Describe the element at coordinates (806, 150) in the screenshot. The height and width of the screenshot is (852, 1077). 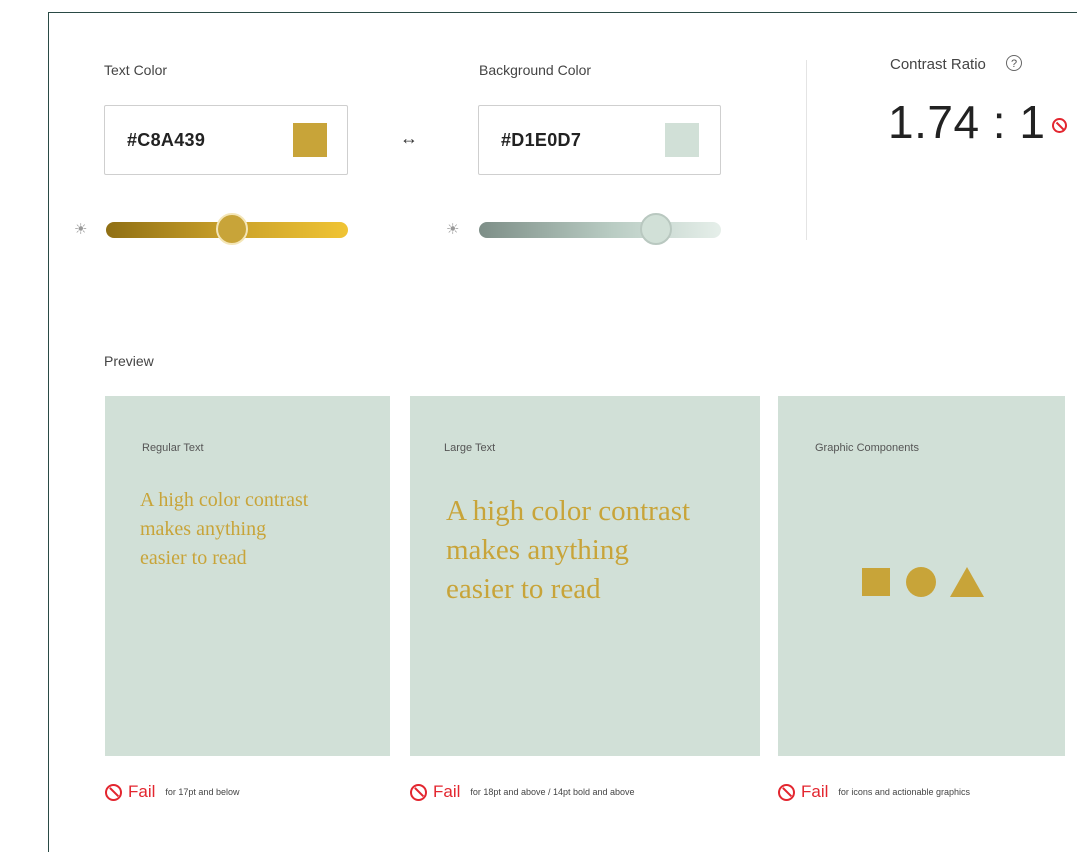
I see `section-divider` at that location.